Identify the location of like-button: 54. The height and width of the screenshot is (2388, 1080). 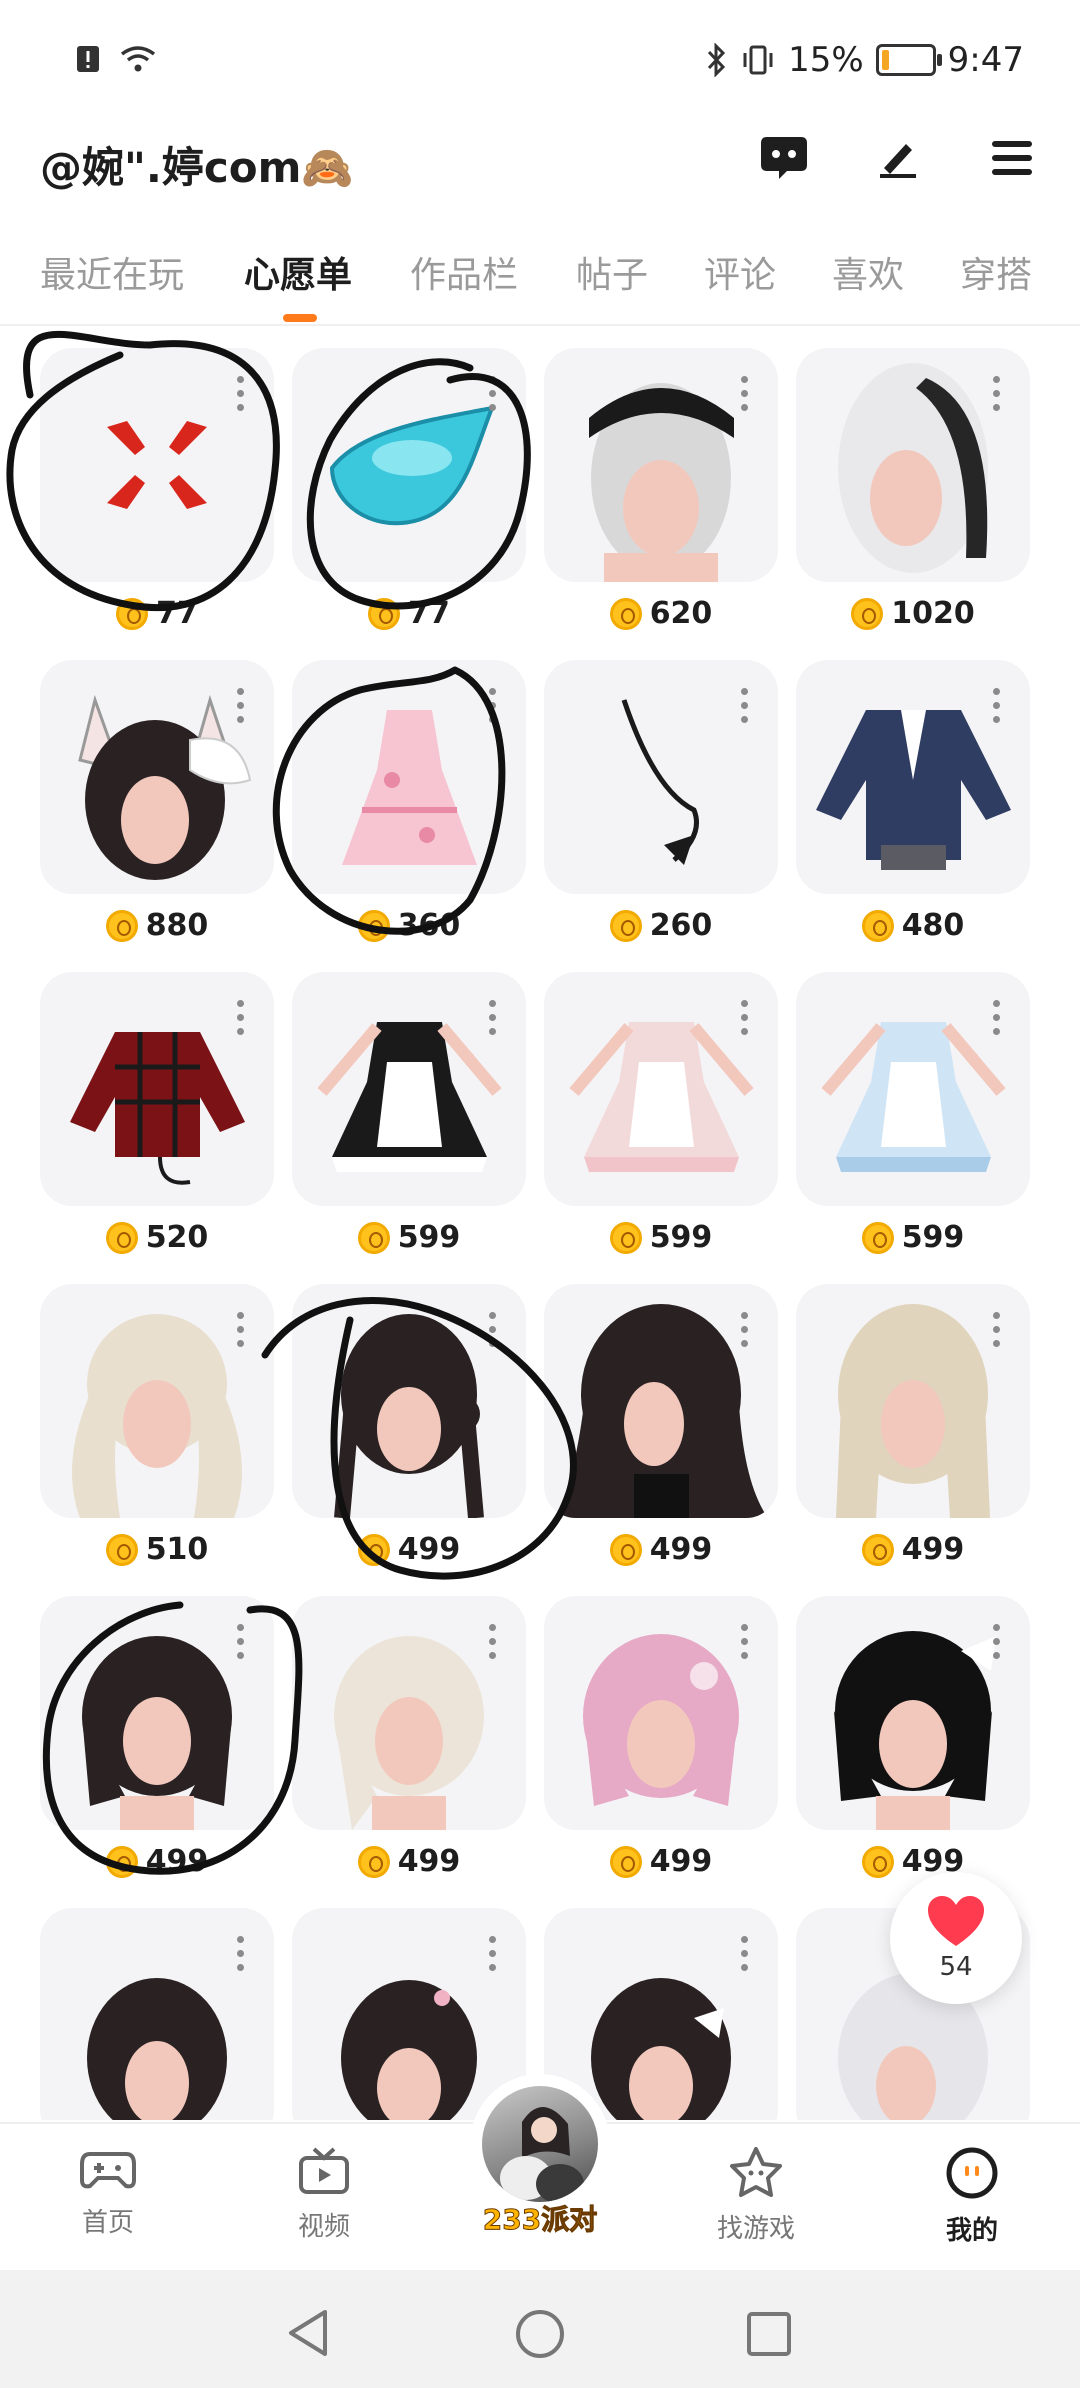
(956, 1938).